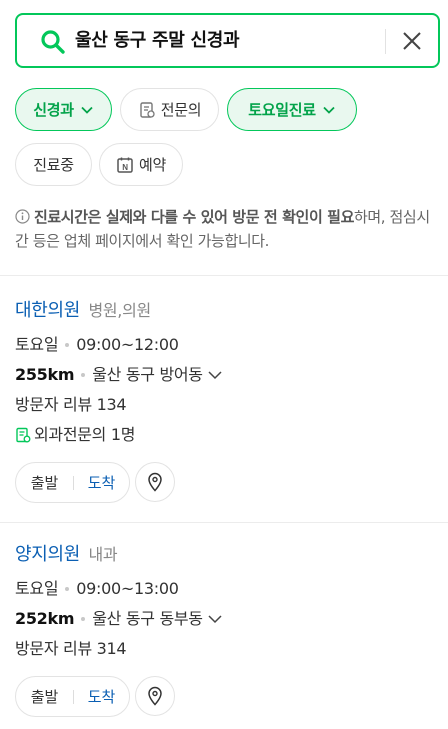  I want to click on place-name-link: 양지의원, so click(47, 554).